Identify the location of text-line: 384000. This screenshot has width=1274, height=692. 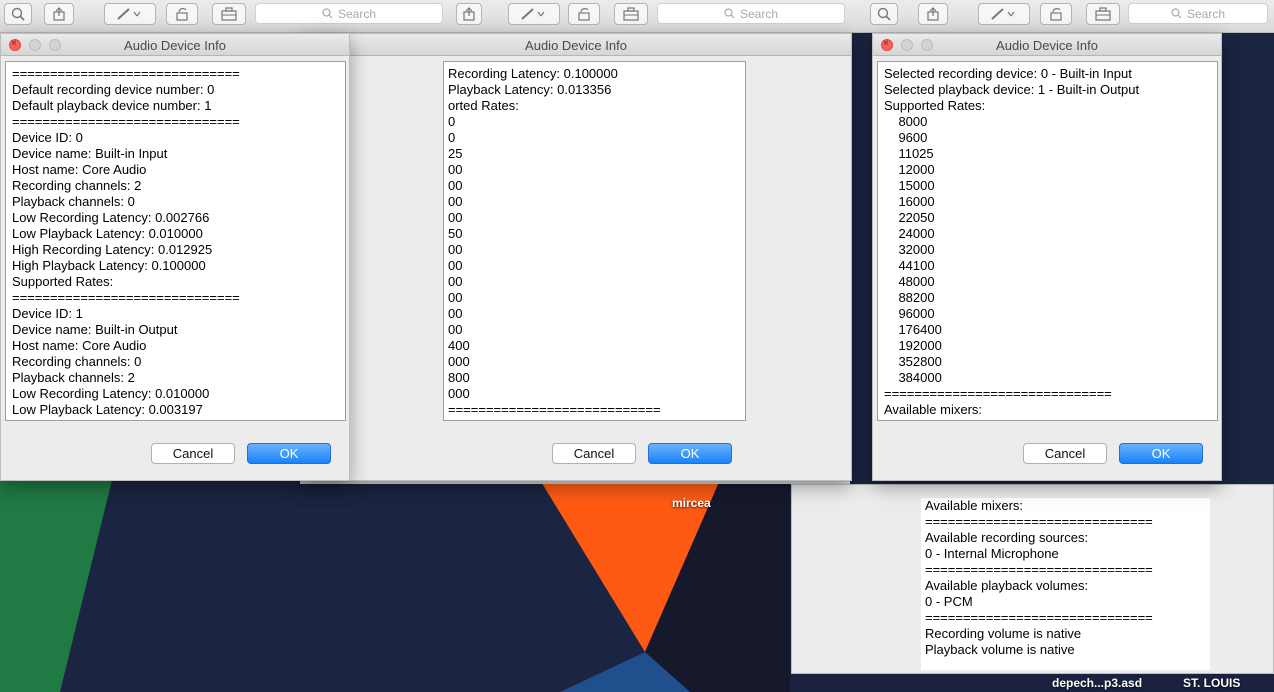
(913, 377).